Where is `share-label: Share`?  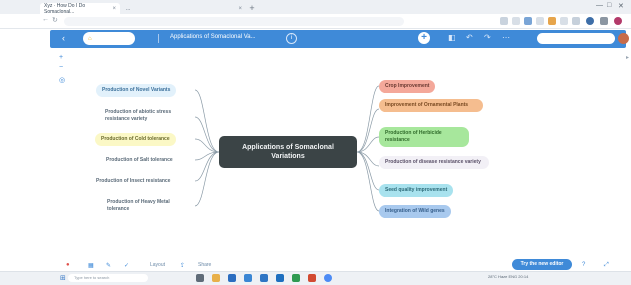 share-label: Share is located at coordinates (204, 265).